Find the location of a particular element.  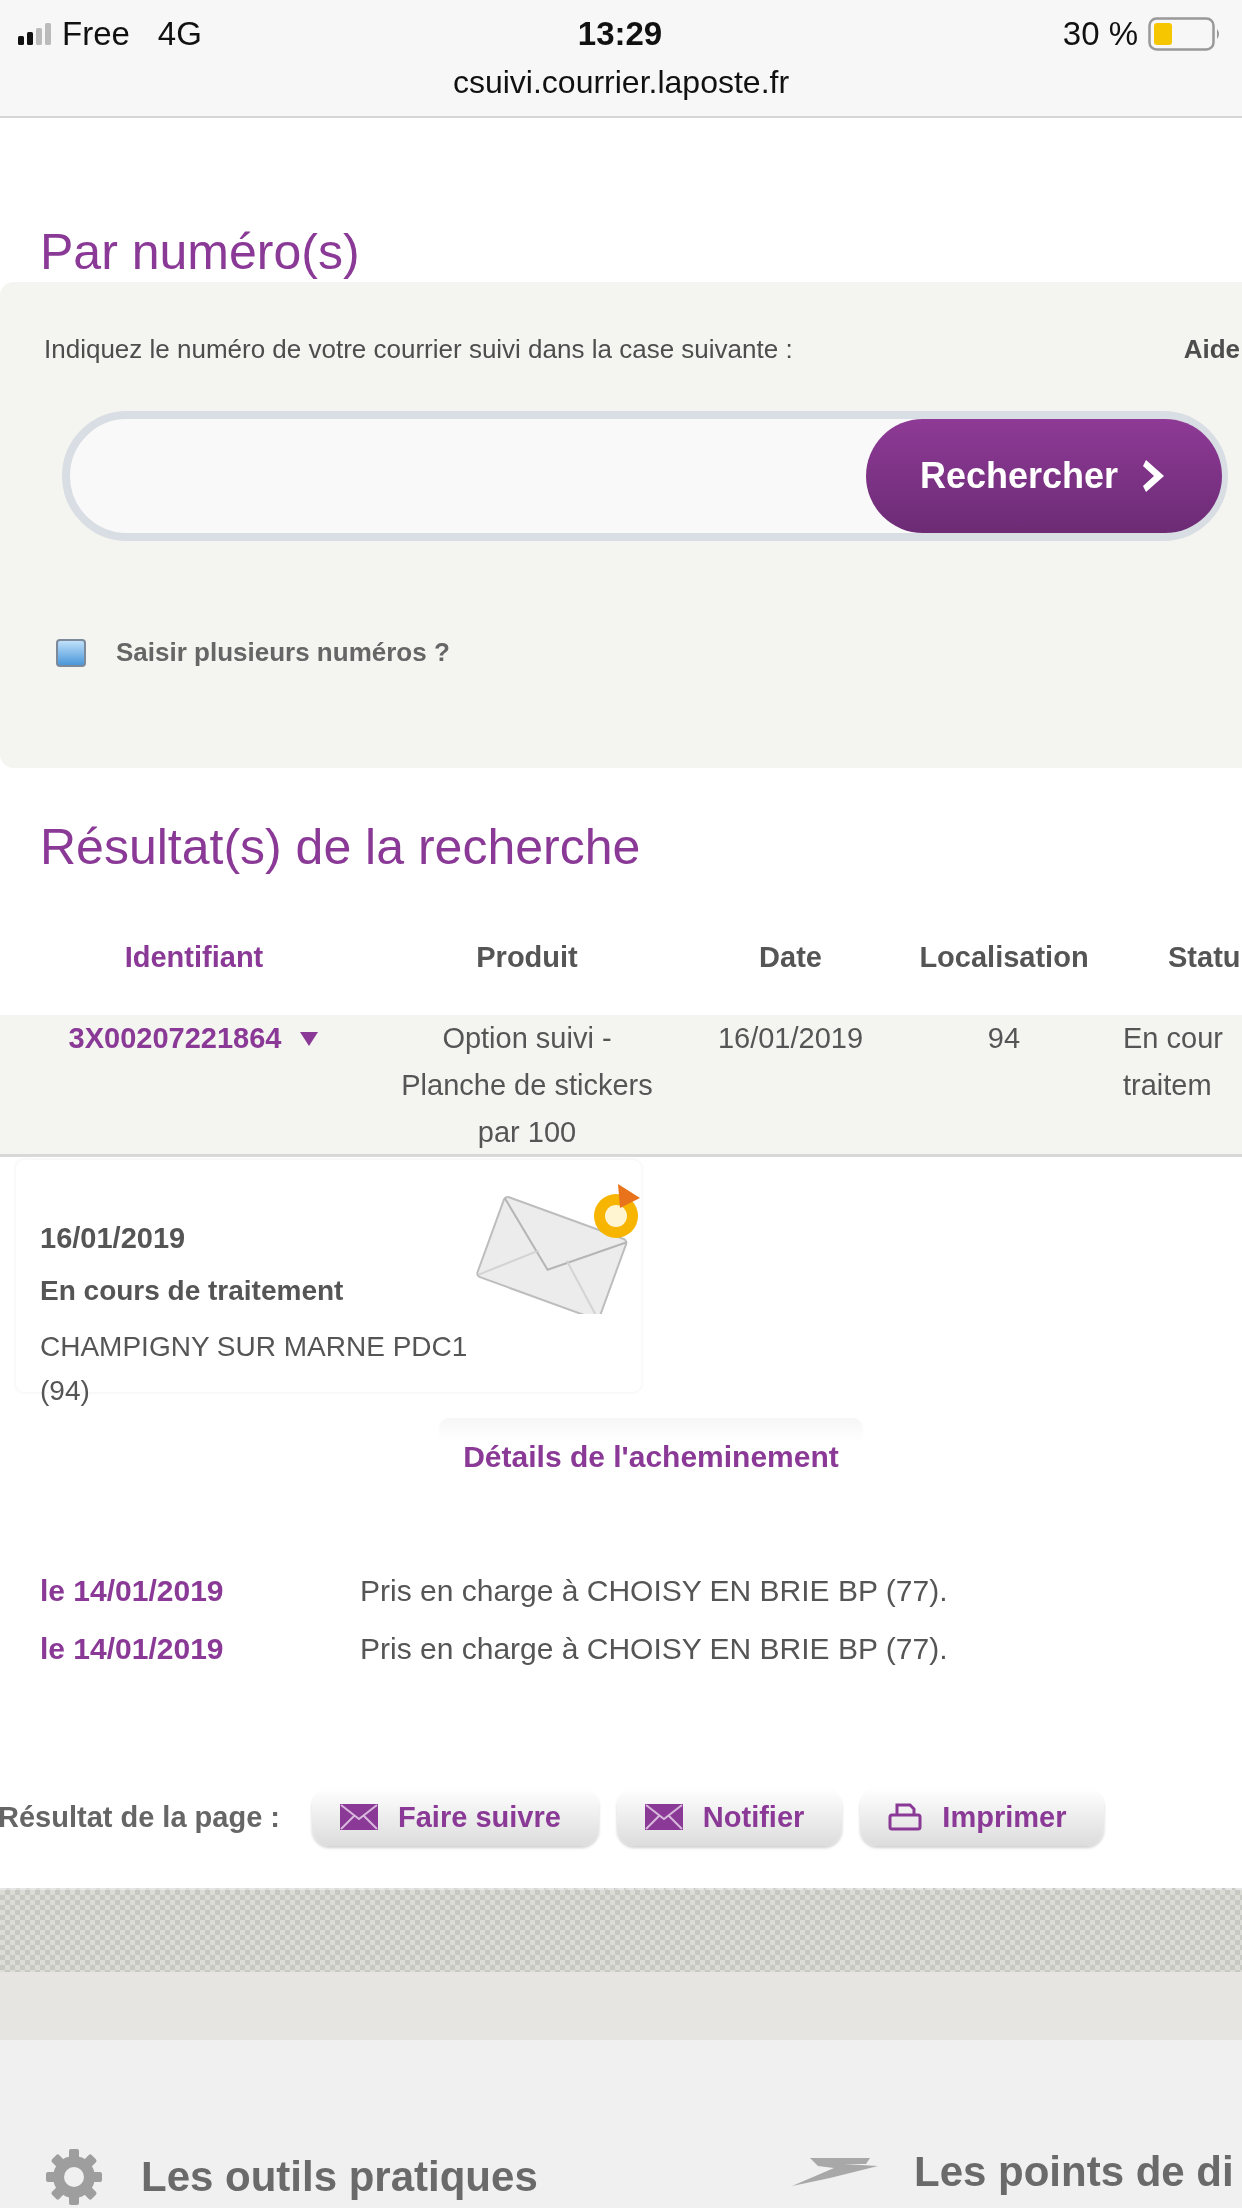

caret-icon is located at coordinates (309, 1039).